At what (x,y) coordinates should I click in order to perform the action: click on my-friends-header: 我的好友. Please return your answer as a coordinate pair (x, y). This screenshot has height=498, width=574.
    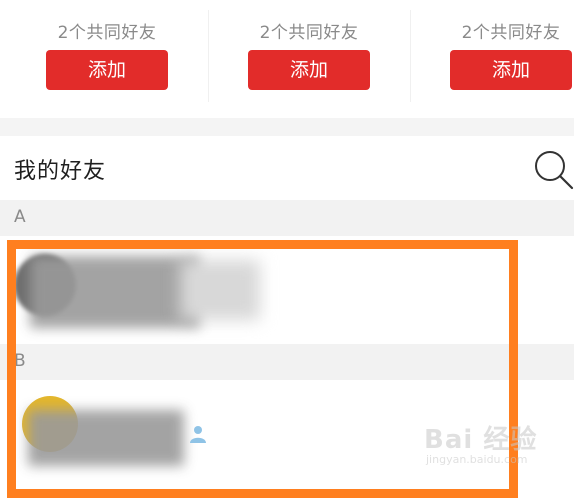
    Looking at the image, I should click on (287, 168).